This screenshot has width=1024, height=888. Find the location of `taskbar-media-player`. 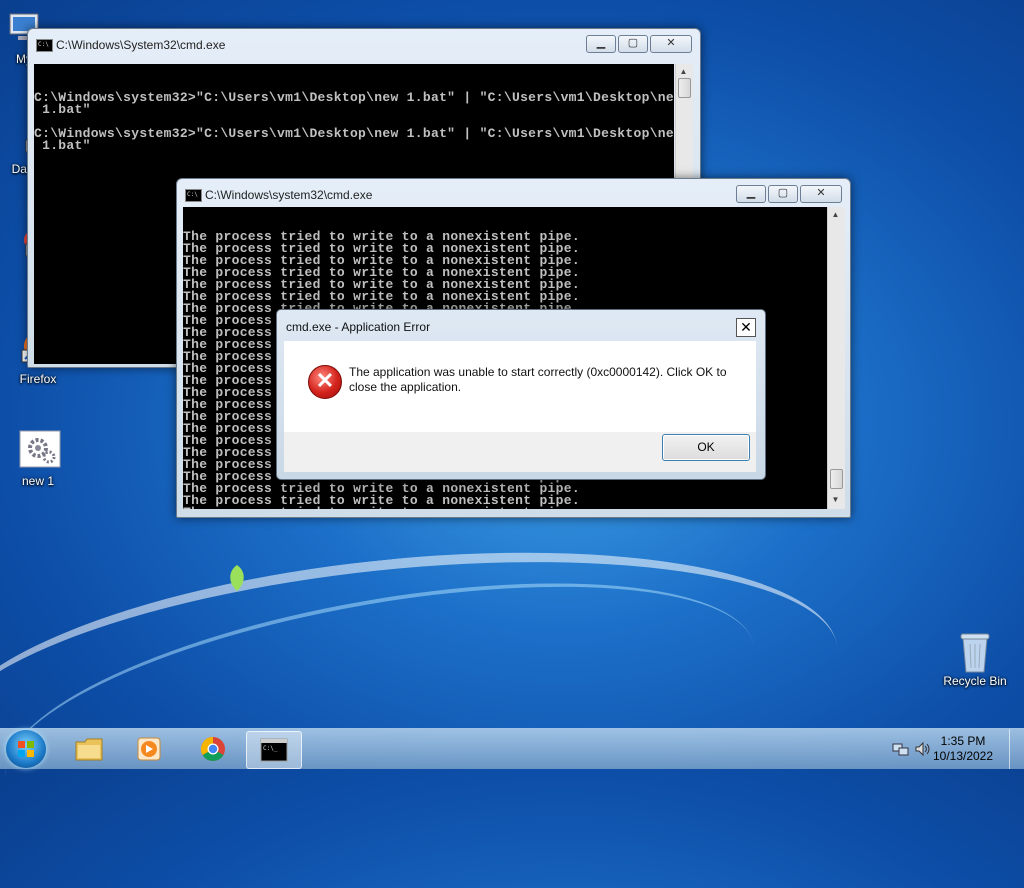

taskbar-media-player is located at coordinates (149, 749).